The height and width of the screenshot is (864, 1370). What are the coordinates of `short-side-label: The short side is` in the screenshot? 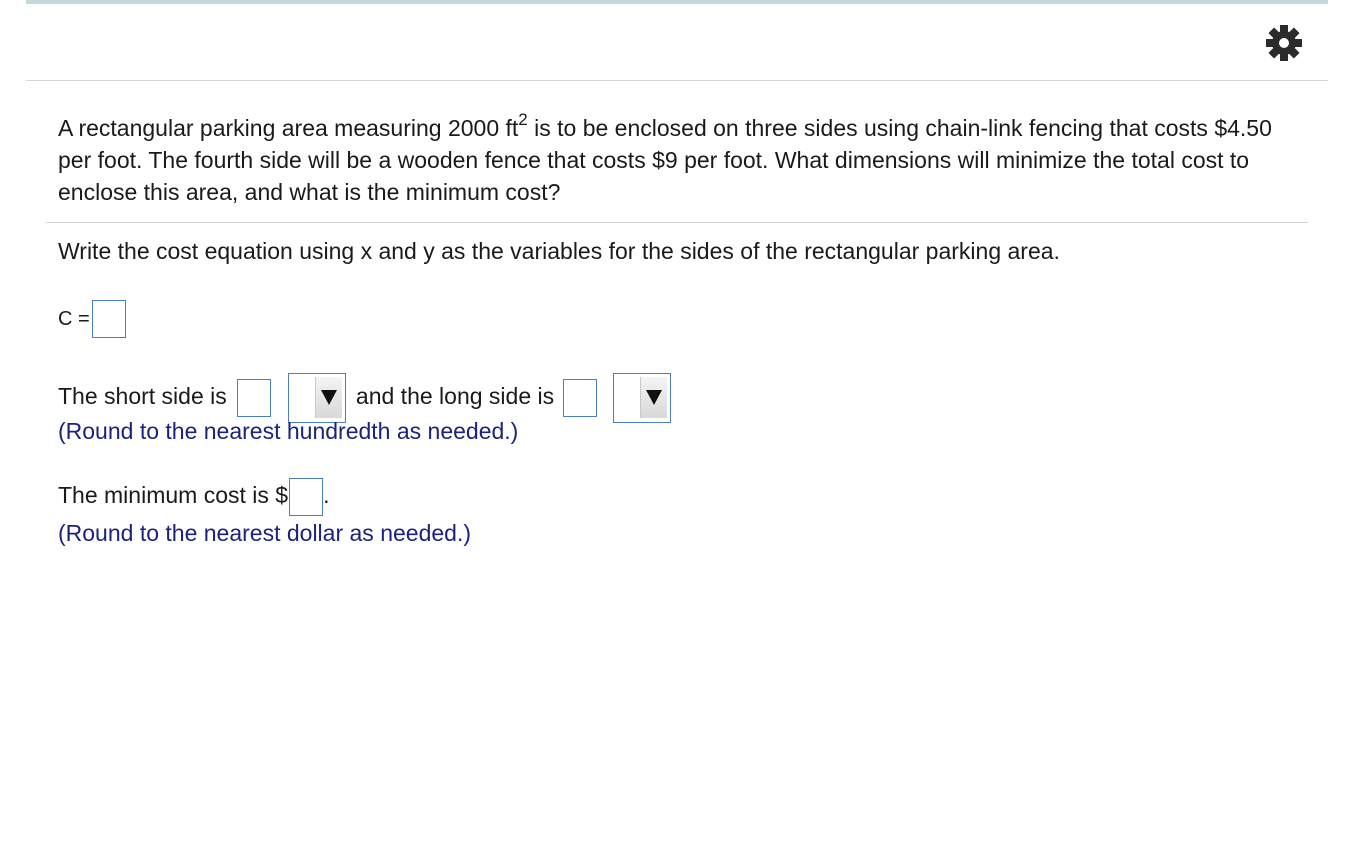 It's located at (142, 396).